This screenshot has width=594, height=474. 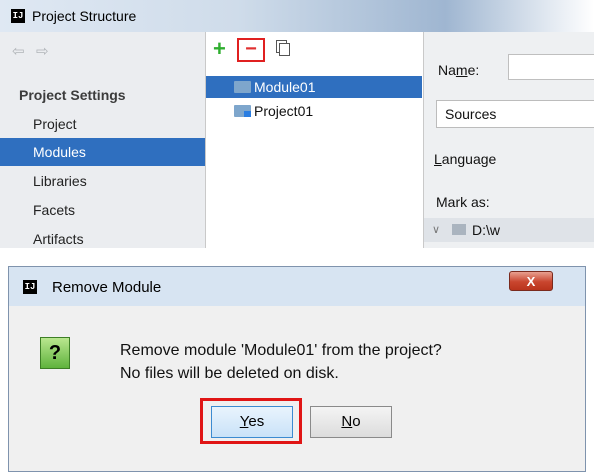 I want to click on module-name: Module01, so click(x=285, y=87).